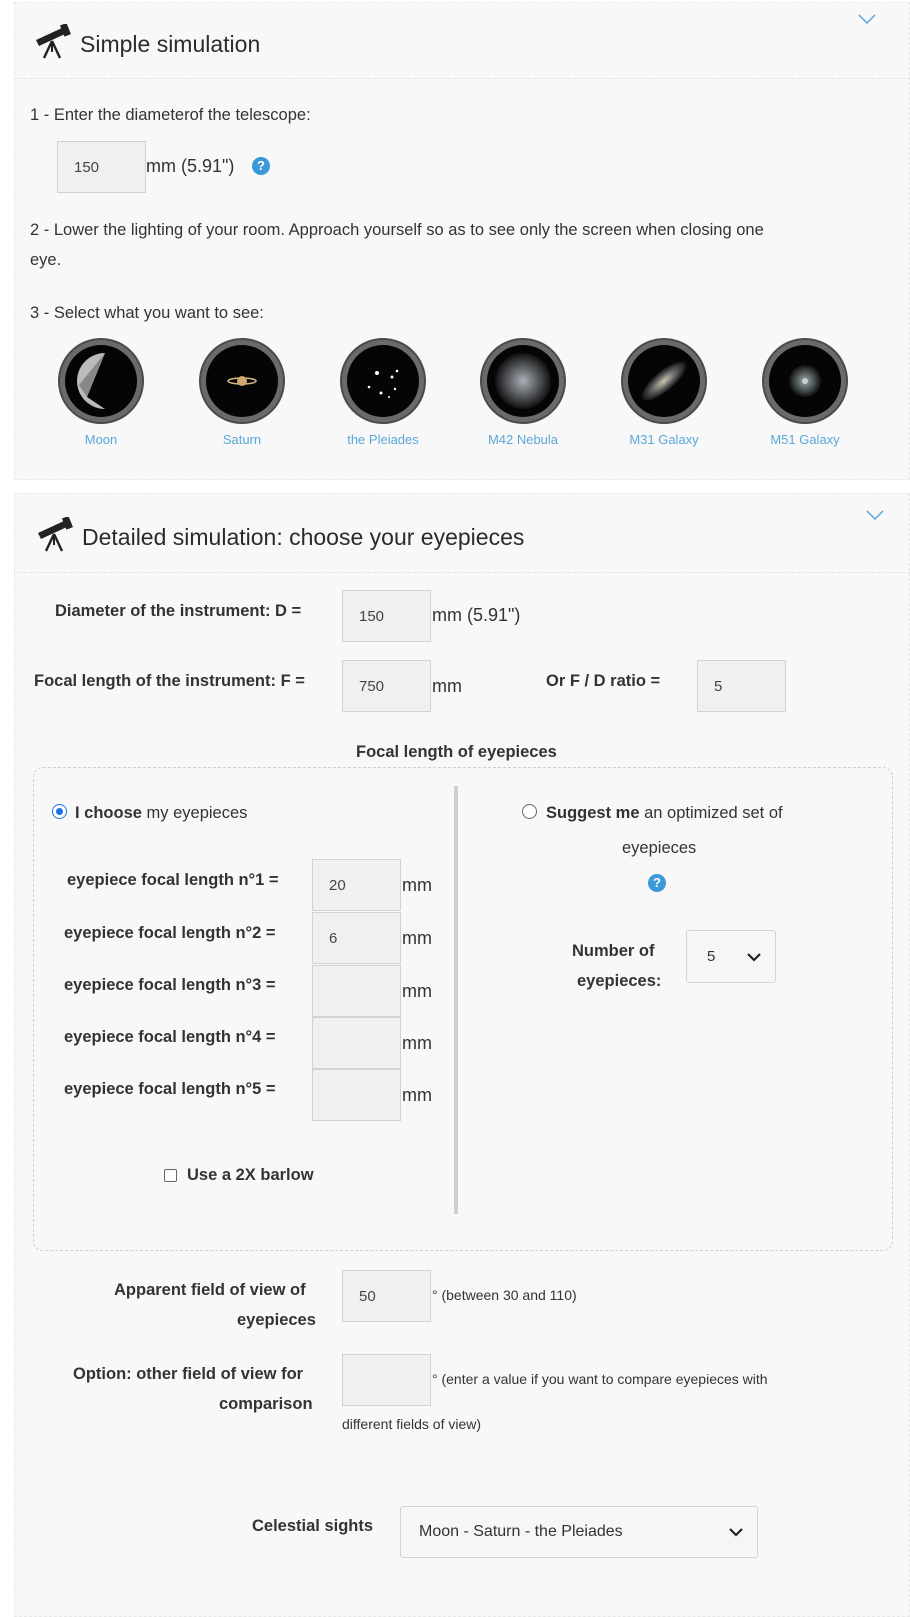 Image resolution: width=910 pixels, height=1617 pixels. Describe the element at coordinates (619, 981) in the screenshot. I see `number-eyepieces-label-2: eyepieces:` at that location.